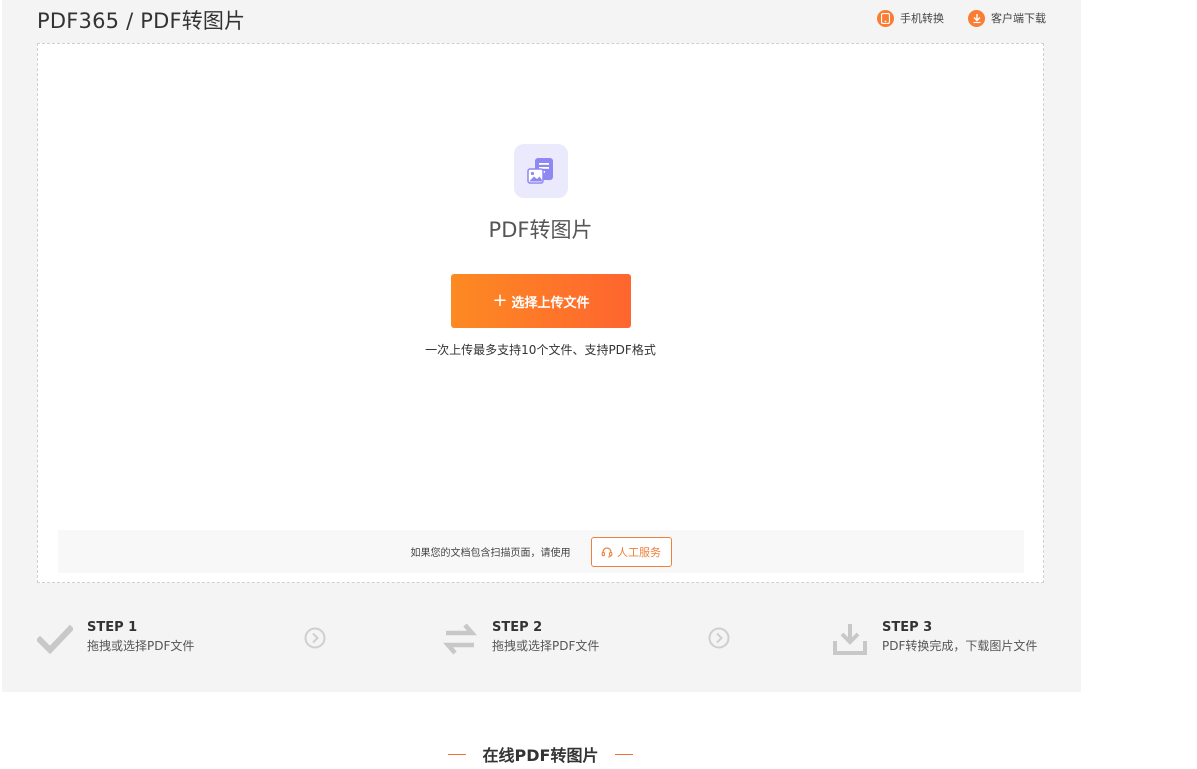 This screenshot has height=769, width=1197. What do you see at coordinates (550, 303) in the screenshot?
I see `upload-button-label: 选择上传文件` at bounding box center [550, 303].